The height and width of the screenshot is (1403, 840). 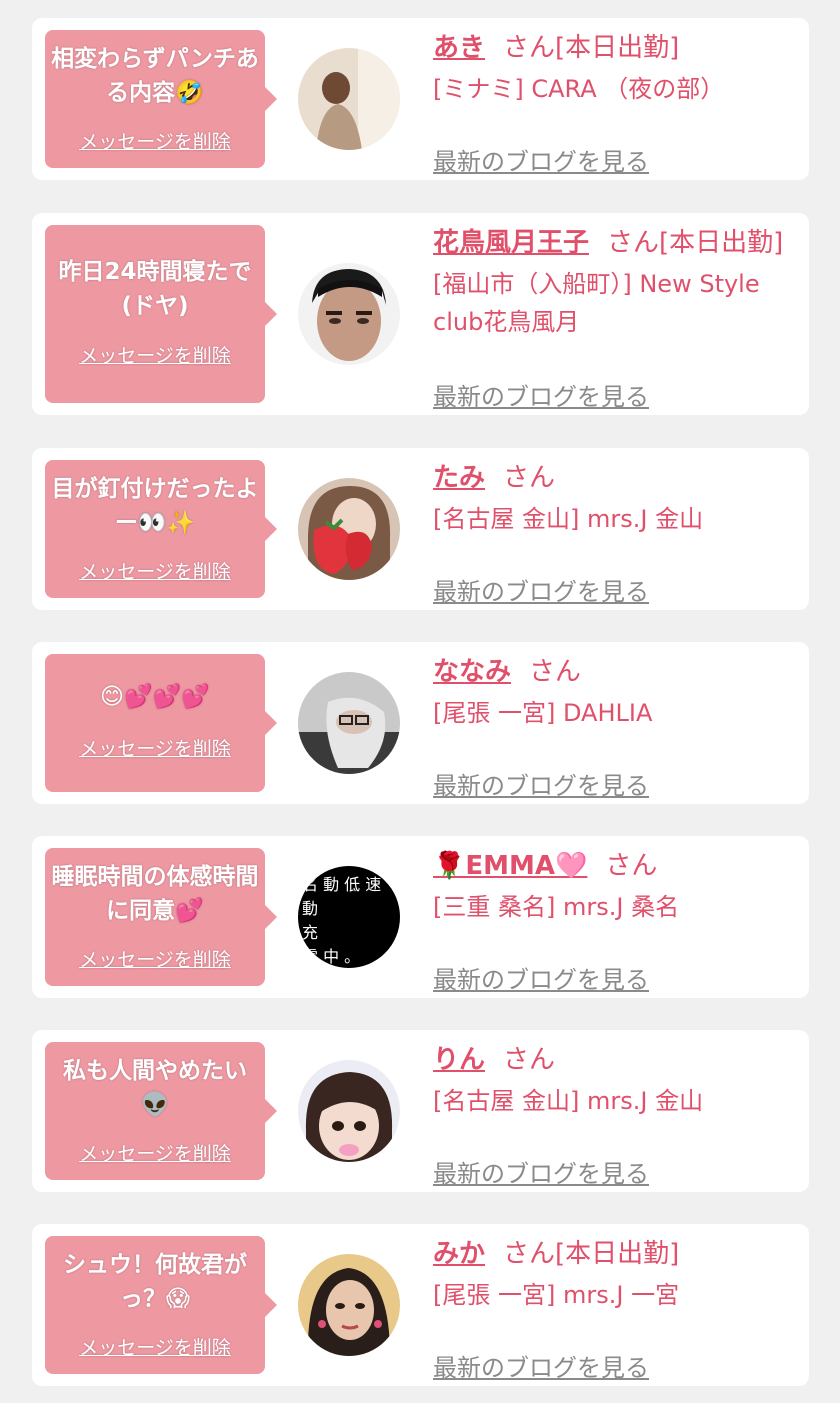 What do you see at coordinates (510, 866) in the screenshot?
I see `user-name-link: 🌹EMMA🩷` at bounding box center [510, 866].